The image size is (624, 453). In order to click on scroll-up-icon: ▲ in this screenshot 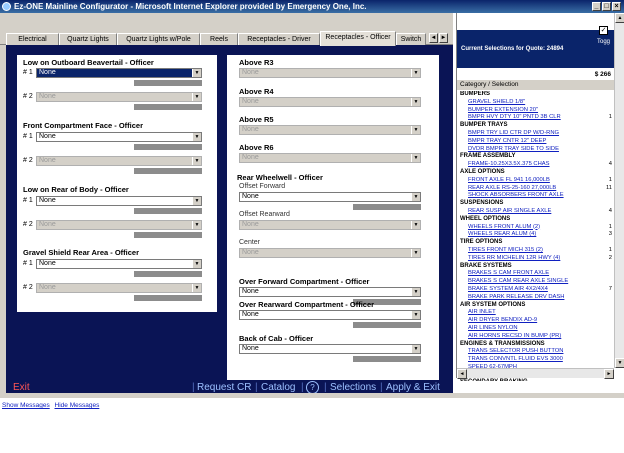, I will do `click(619, 18)`.